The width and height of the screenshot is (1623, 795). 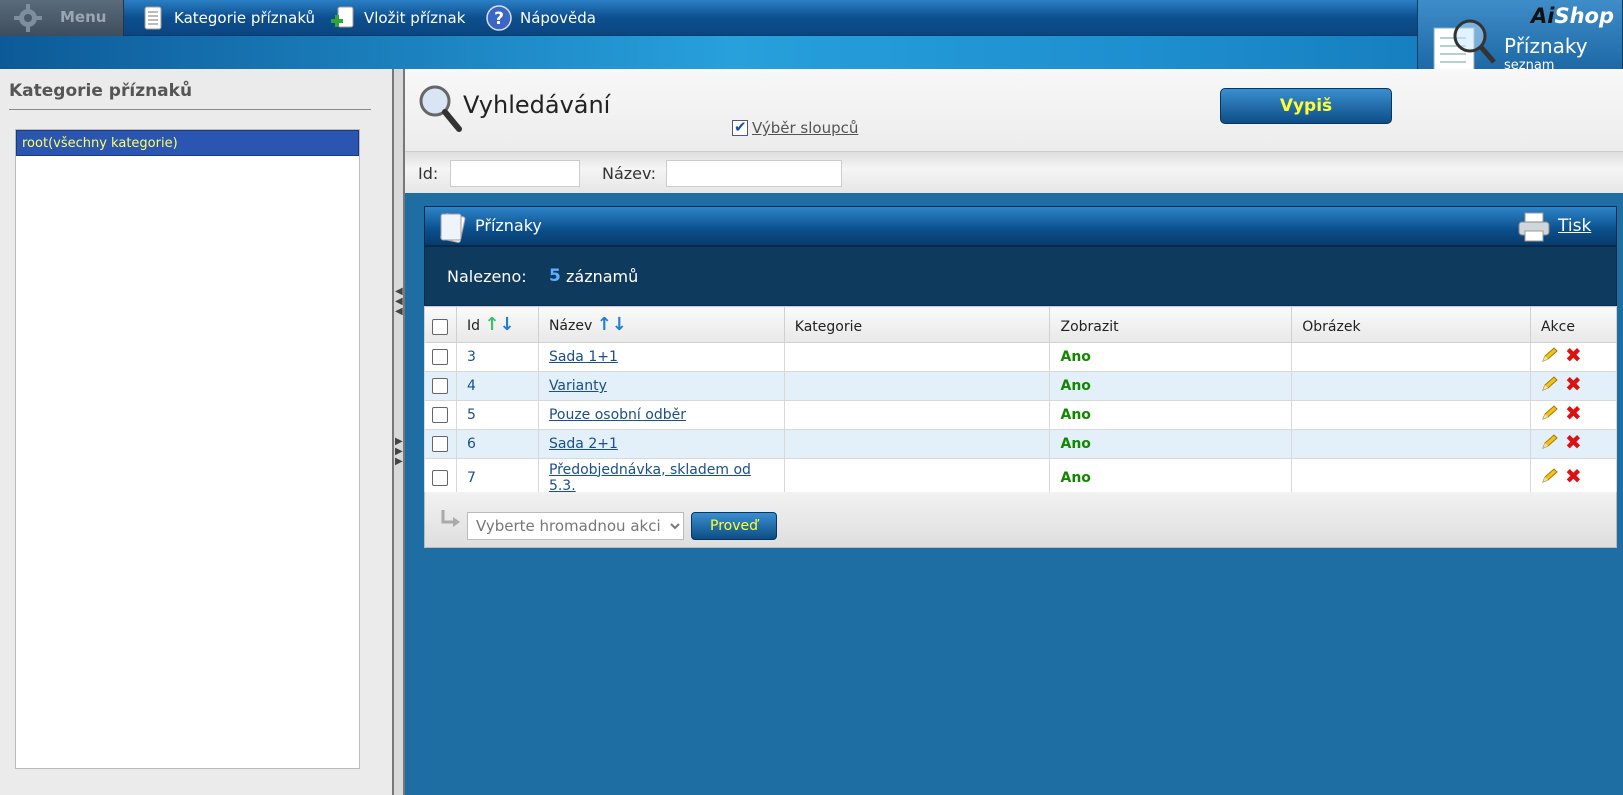 I want to click on nav-item-vlozit: Vložit příznak, so click(x=397, y=18).